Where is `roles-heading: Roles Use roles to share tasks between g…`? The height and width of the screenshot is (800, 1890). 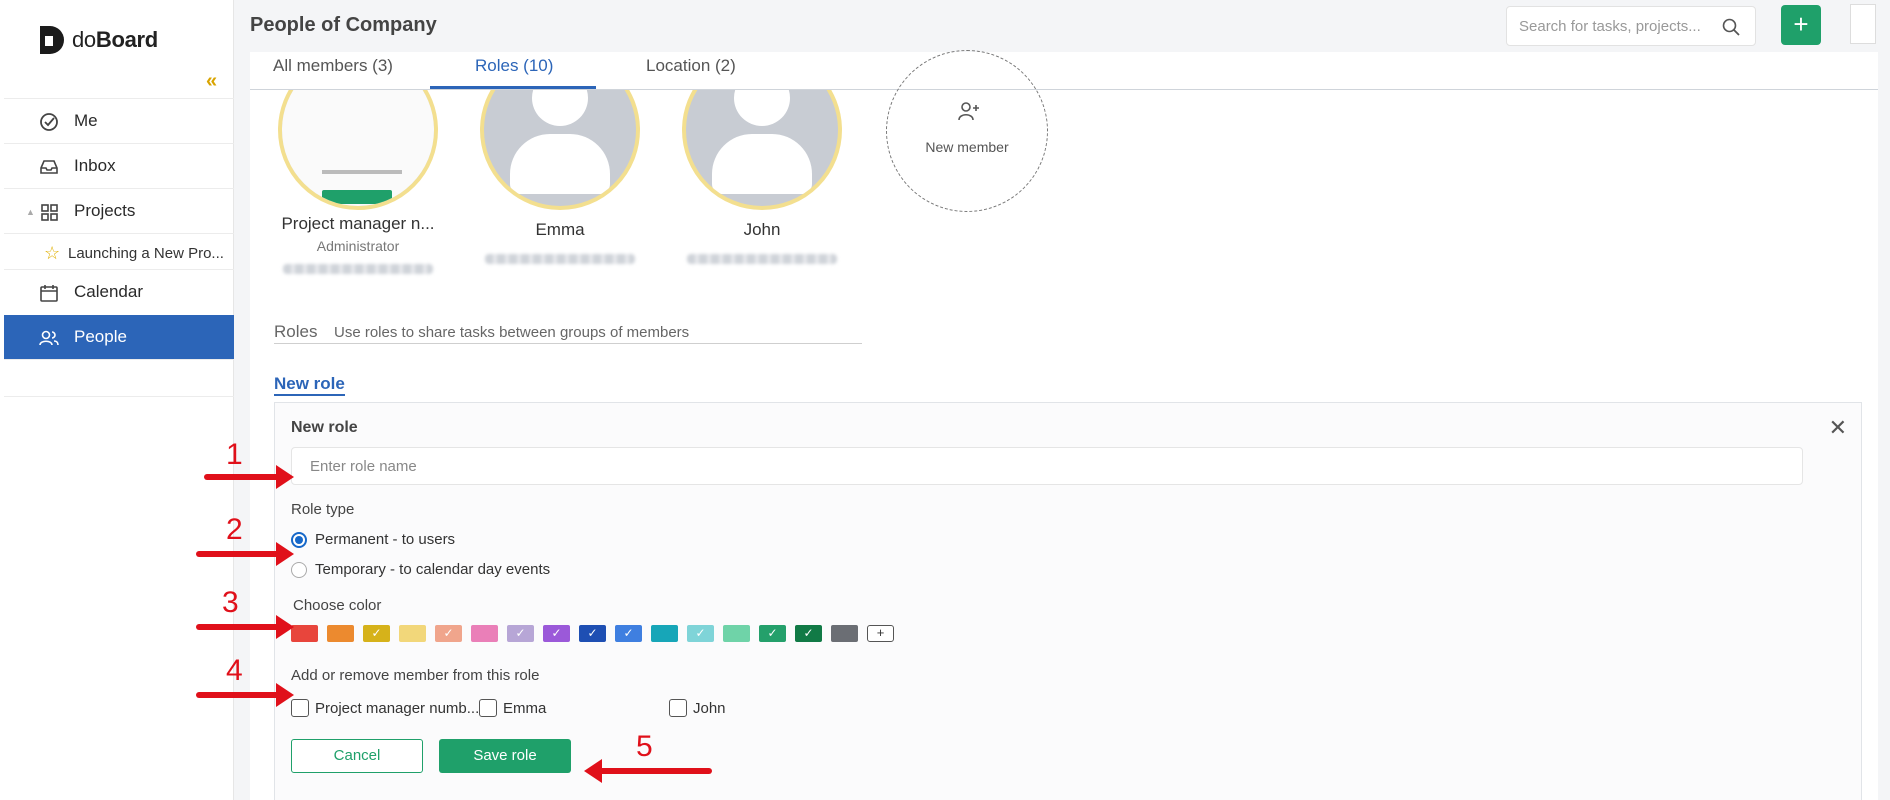
roles-heading: Roles Use roles to share tasks between g… is located at coordinates (568, 333).